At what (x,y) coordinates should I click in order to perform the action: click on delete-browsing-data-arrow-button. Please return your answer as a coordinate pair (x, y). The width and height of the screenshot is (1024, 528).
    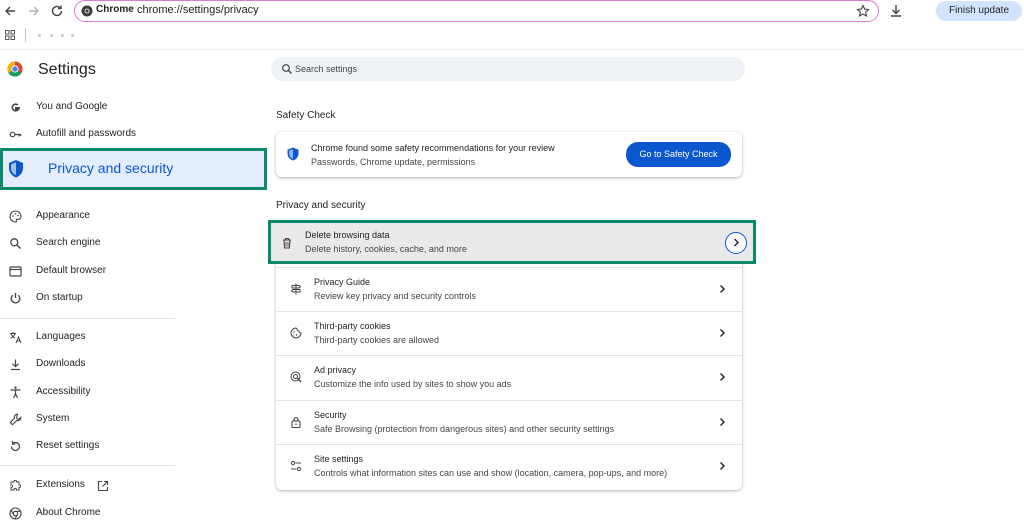
    Looking at the image, I should click on (736, 243).